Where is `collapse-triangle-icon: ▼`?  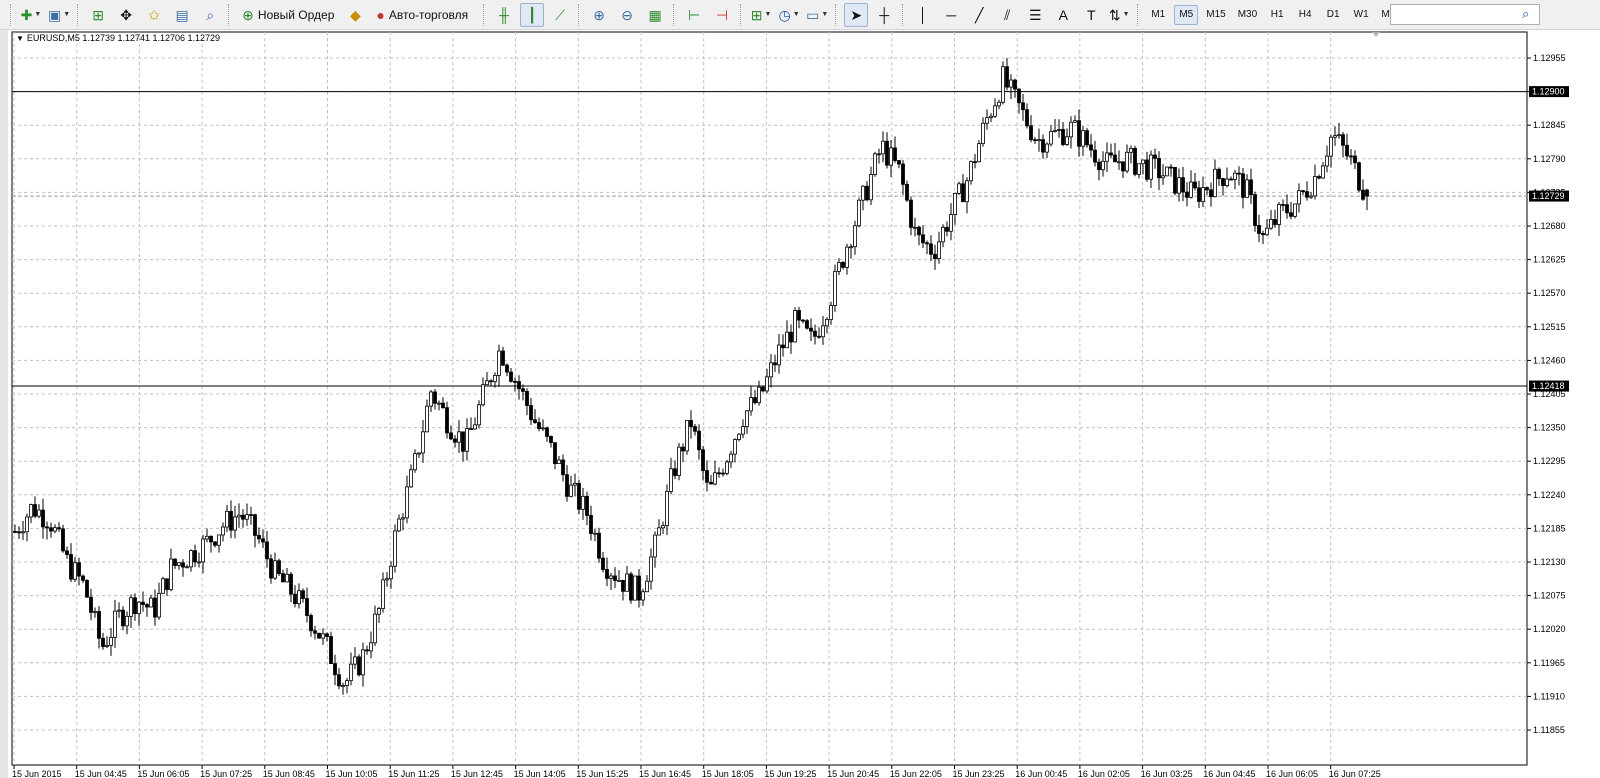 collapse-triangle-icon: ▼ is located at coordinates (20, 38).